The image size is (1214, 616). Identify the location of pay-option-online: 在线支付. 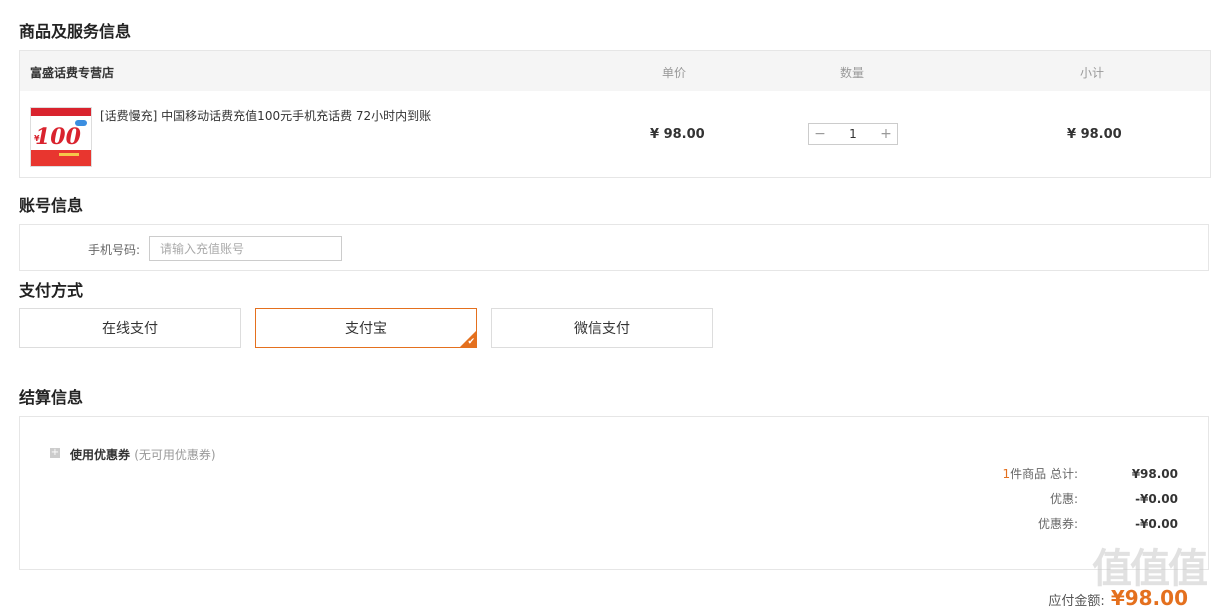
(130, 328).